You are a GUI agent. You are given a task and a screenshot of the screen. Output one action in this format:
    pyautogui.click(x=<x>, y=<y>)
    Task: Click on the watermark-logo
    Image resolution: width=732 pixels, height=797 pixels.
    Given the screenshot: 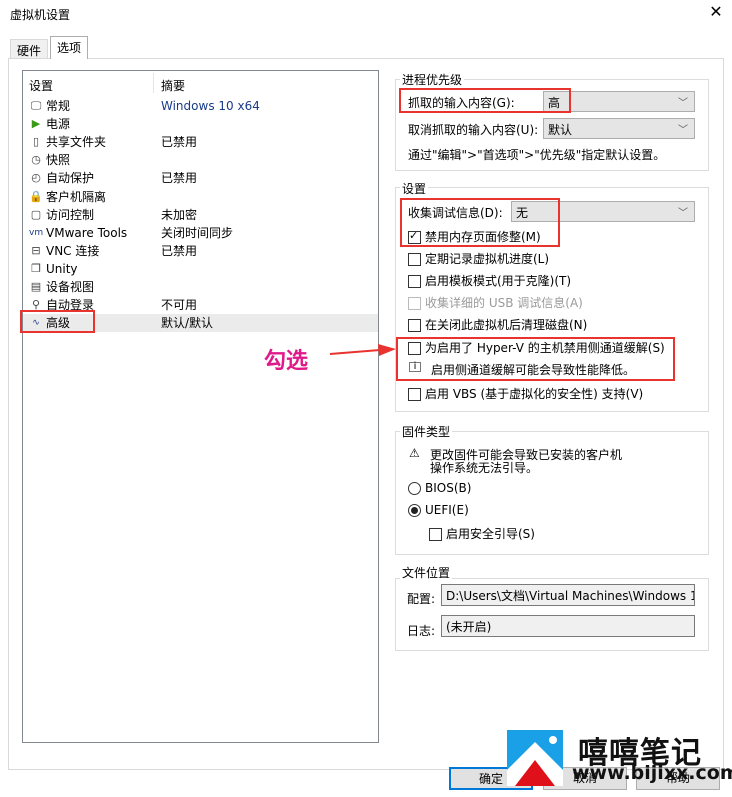 What is the action you would take?
    pyautogui.click(x=535, y=758)
    